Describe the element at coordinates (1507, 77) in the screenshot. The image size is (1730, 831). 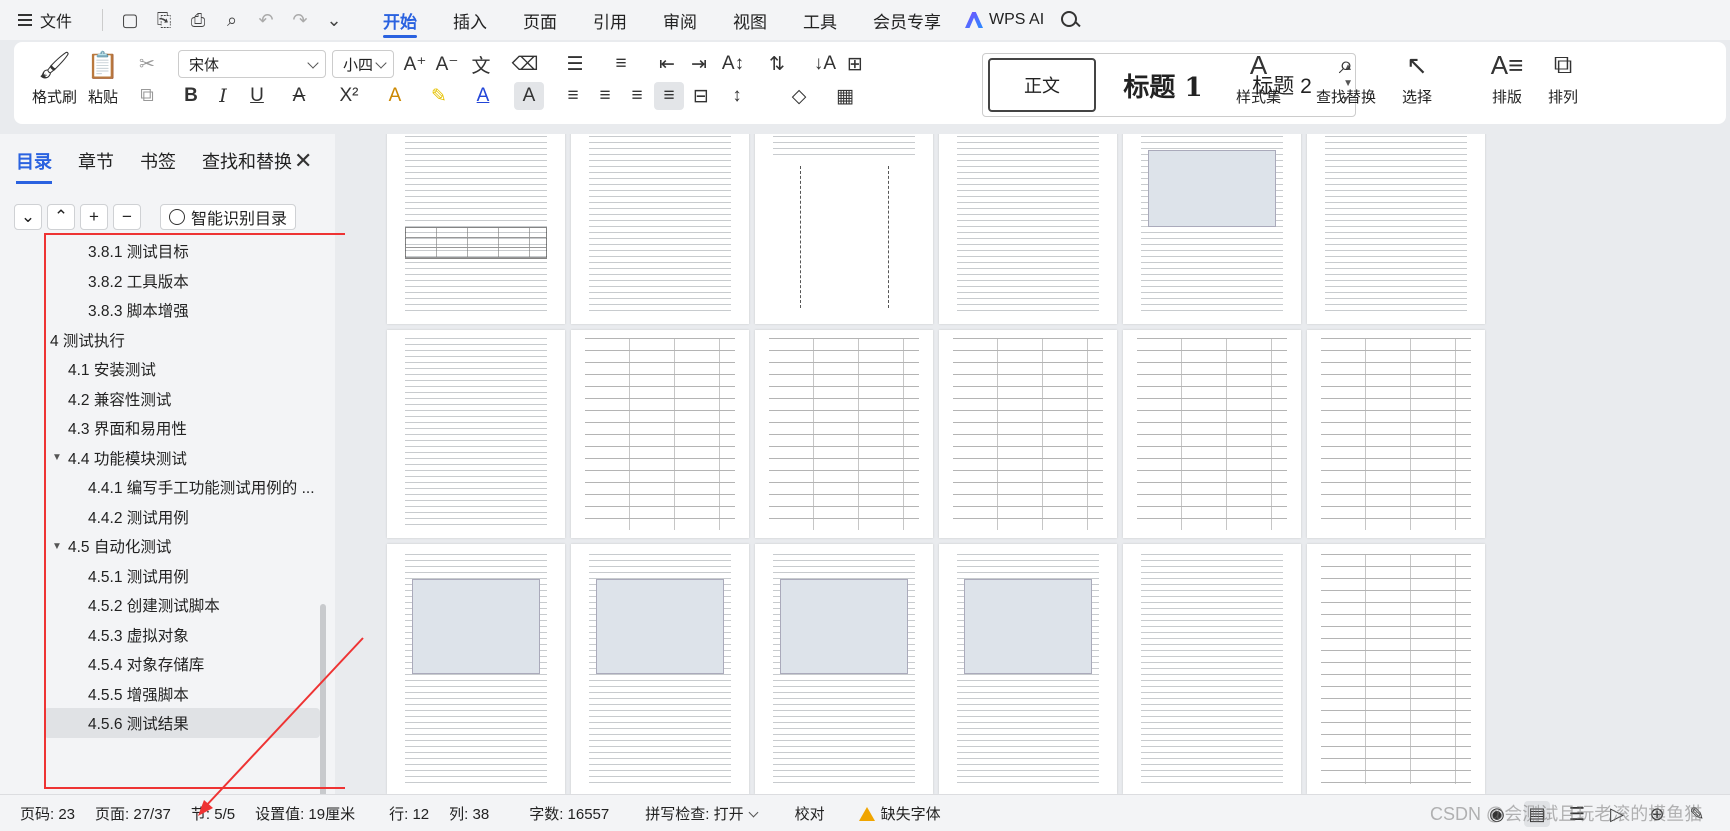
I see `layout-button: A≡ 排版` at that location.